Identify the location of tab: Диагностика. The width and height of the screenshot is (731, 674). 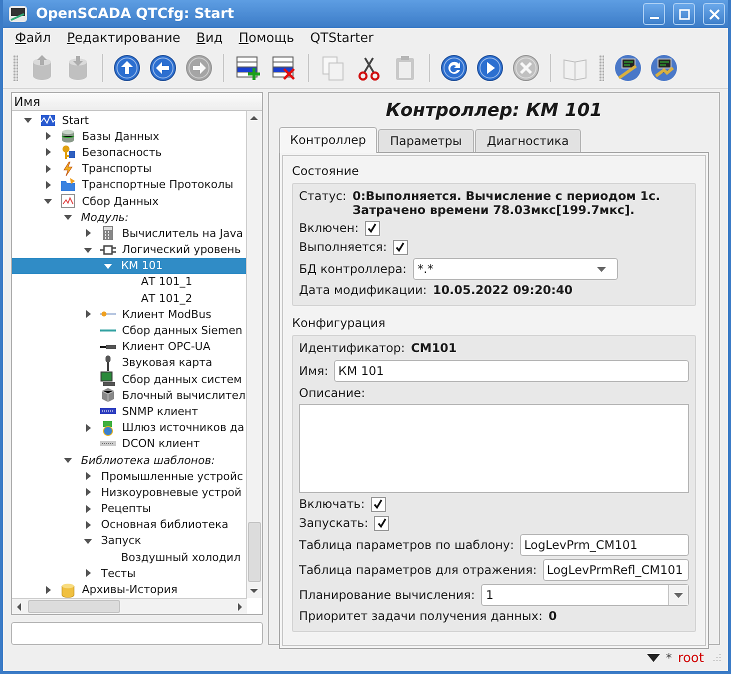
(527, 140).